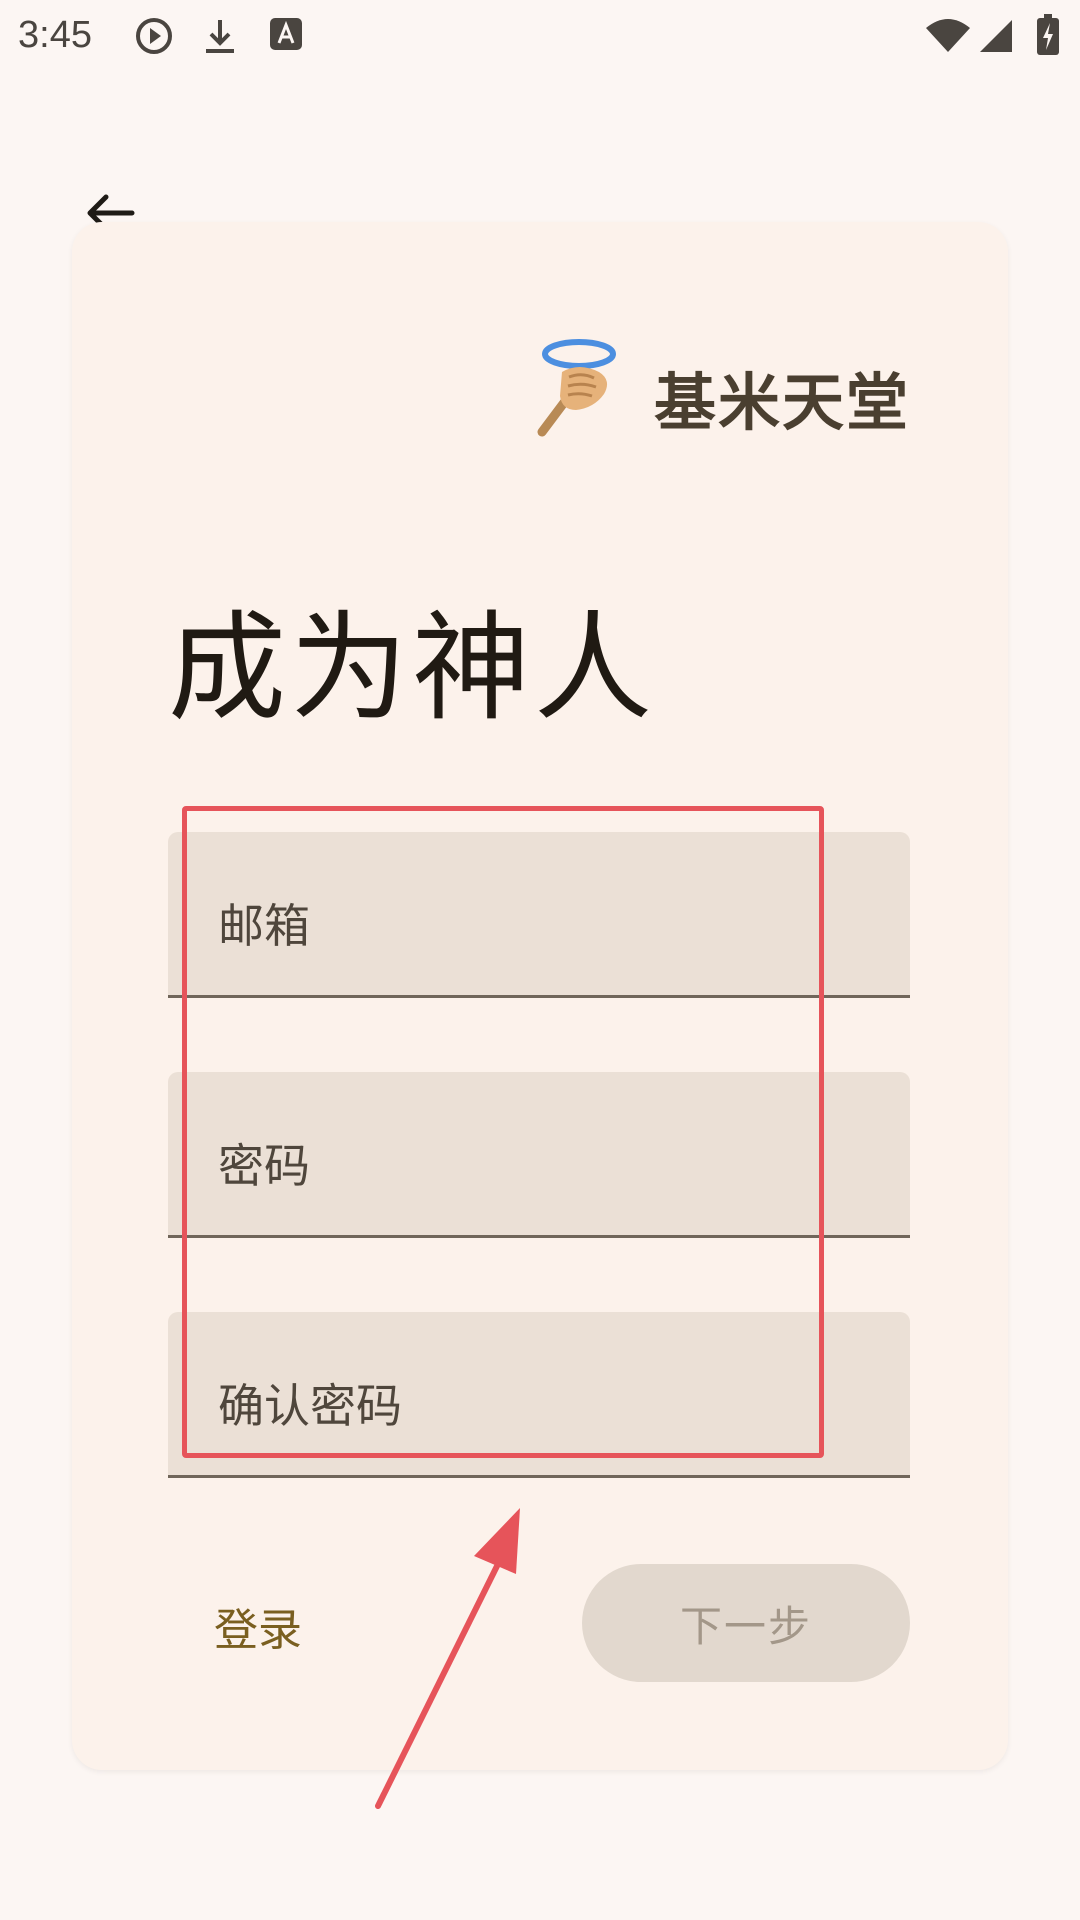 Image resolution: width=1080 pixels, height=1920 pixels. I want to click on next-step-button: 下一步, so click(746, 1623).